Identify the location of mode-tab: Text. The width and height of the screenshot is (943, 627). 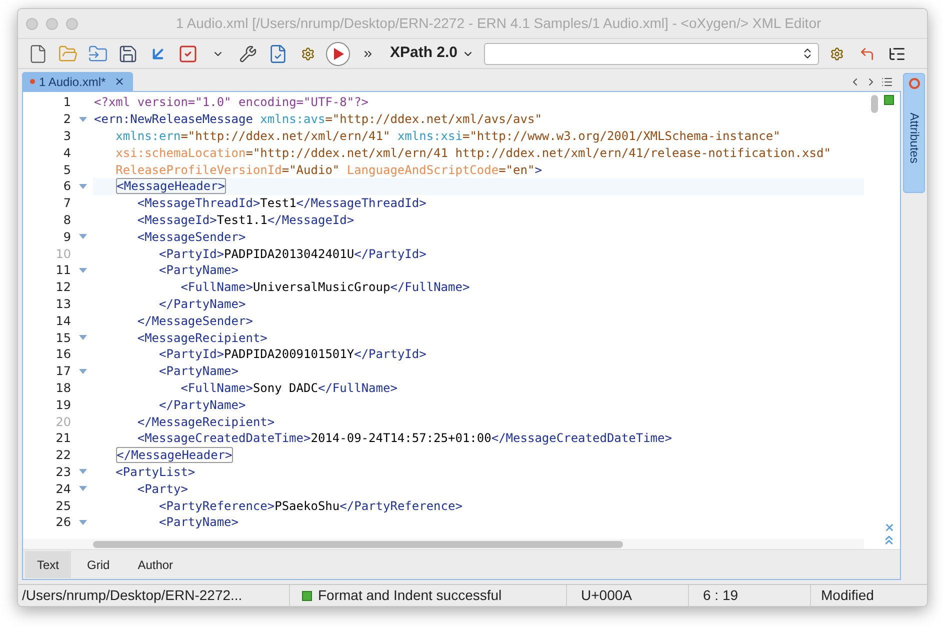
(48, 564).